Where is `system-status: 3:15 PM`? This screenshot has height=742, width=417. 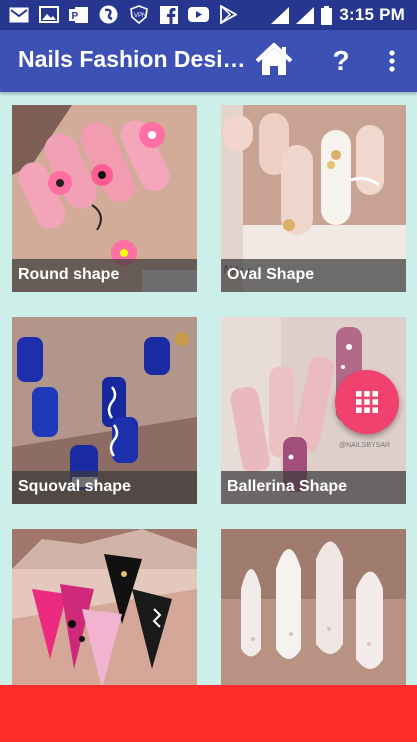
system-status: 3:15 PM is located at coordinates (338, 15).